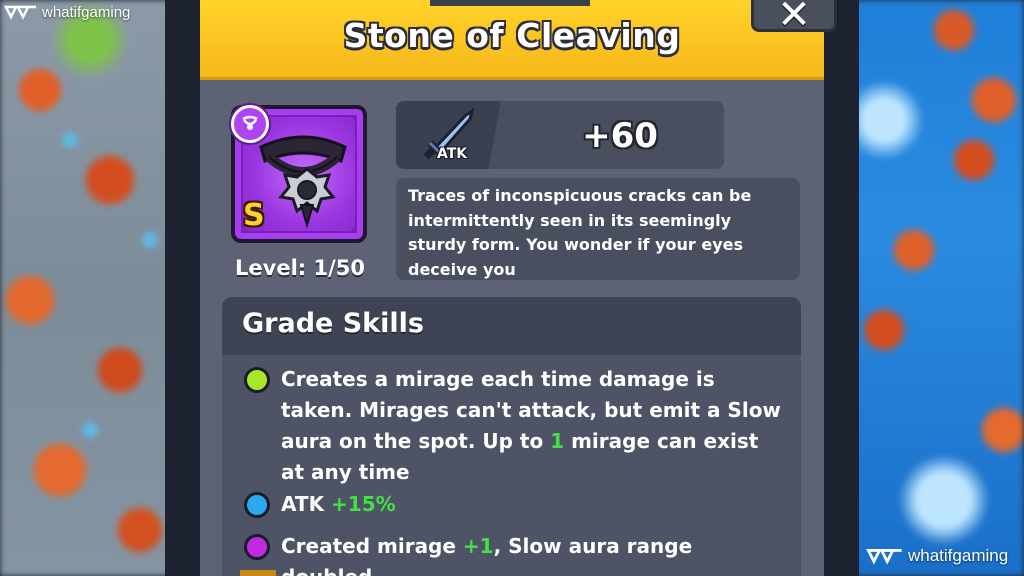  Describe the element at coordinates (372, 546) in the screenshot. I see `skill-text: Created mirage` at that location.